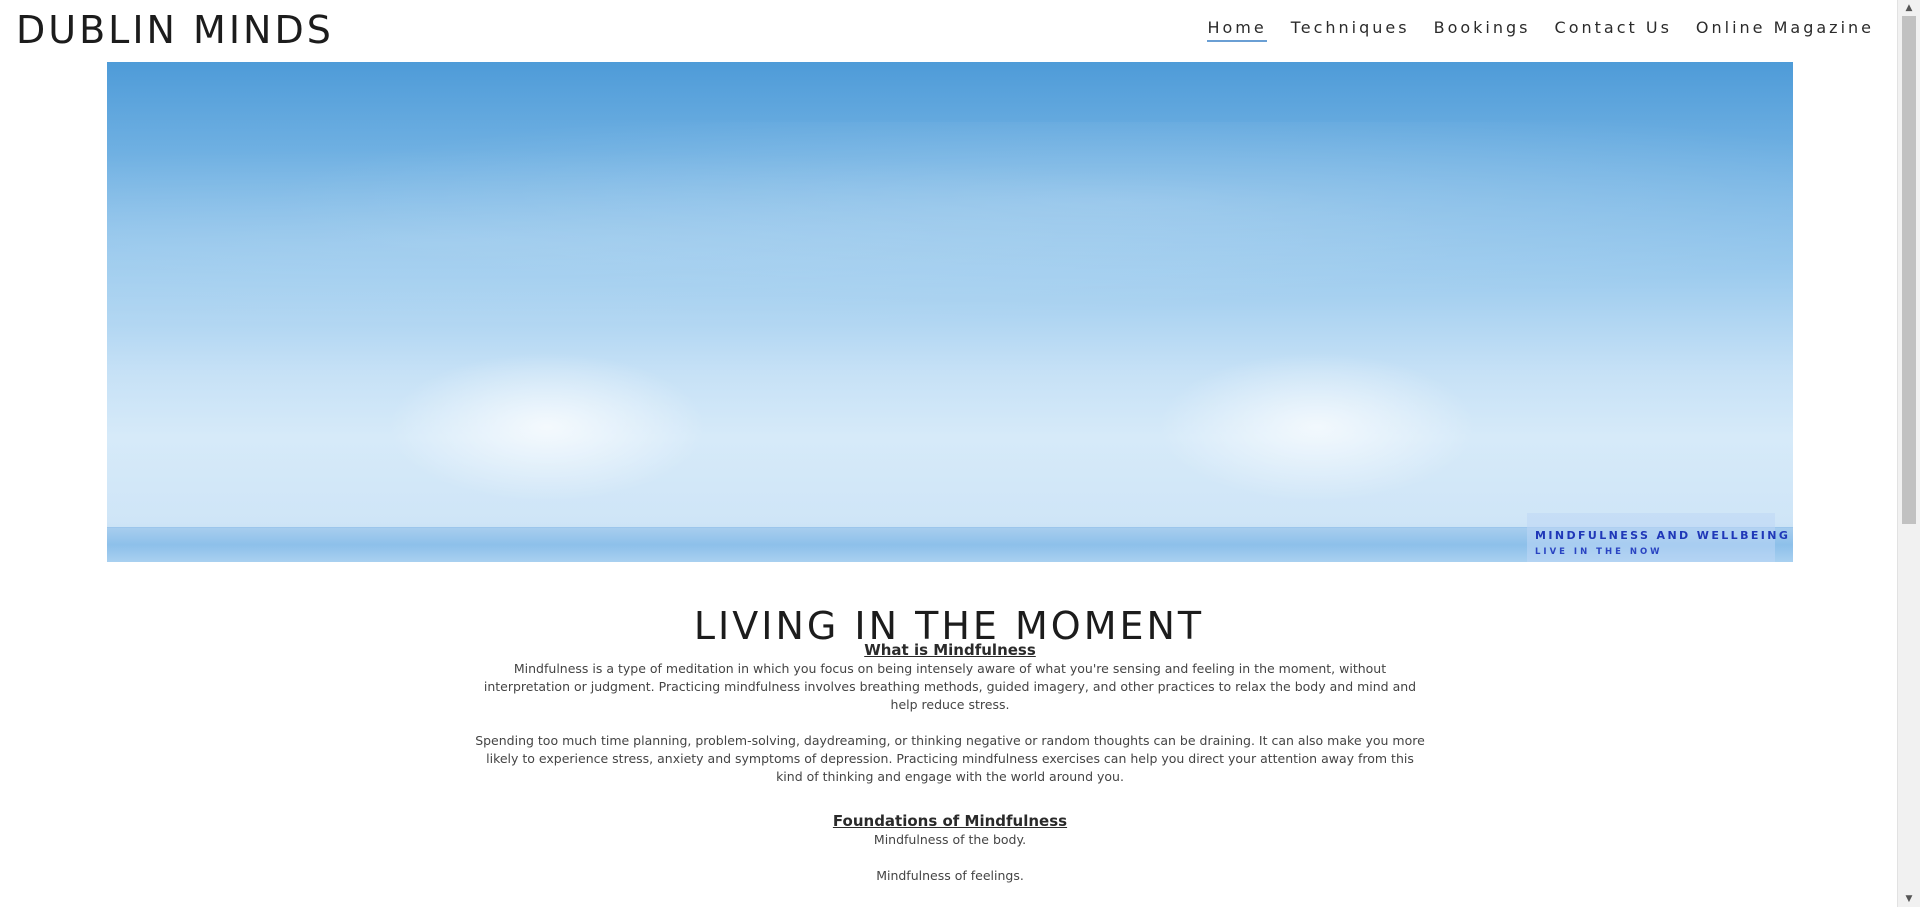  Describe the element at coordinates (950, 650) in the screenshot. I see `section-heading: What is Mindfulness` at that location.